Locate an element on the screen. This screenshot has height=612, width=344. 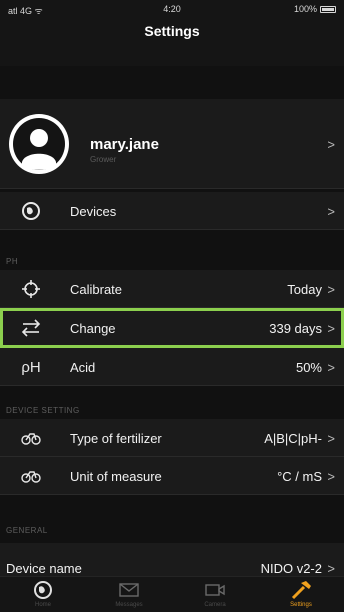
avatar is located at coordinates (39, 144).